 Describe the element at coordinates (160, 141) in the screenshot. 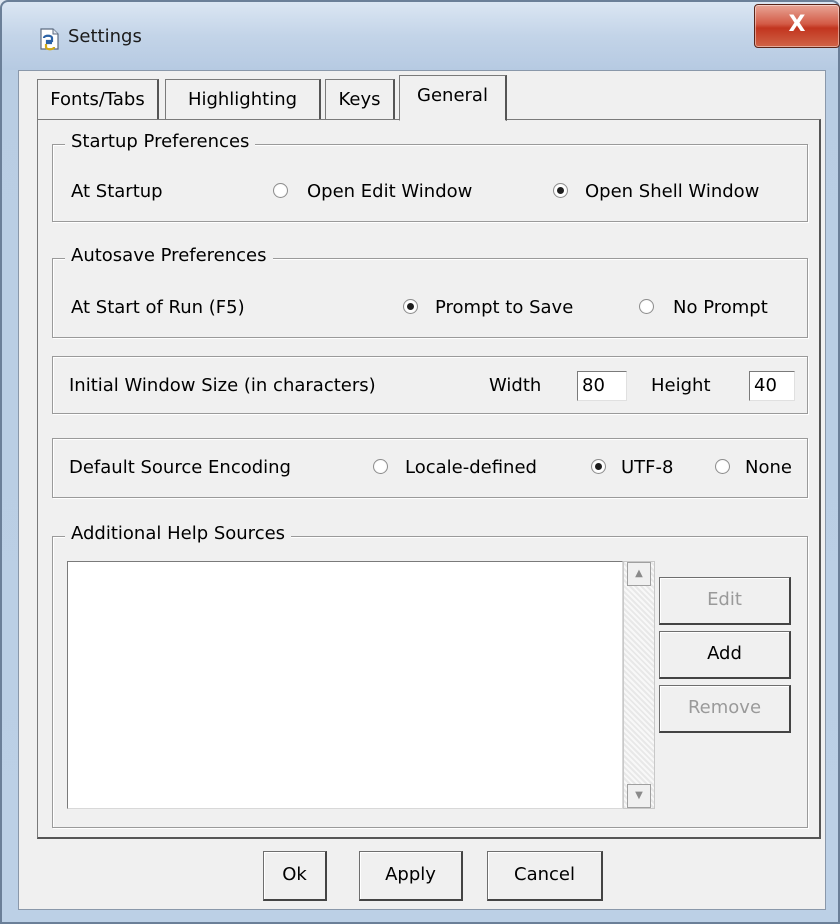

I see `group-legend: Startup Preferences` at that location.